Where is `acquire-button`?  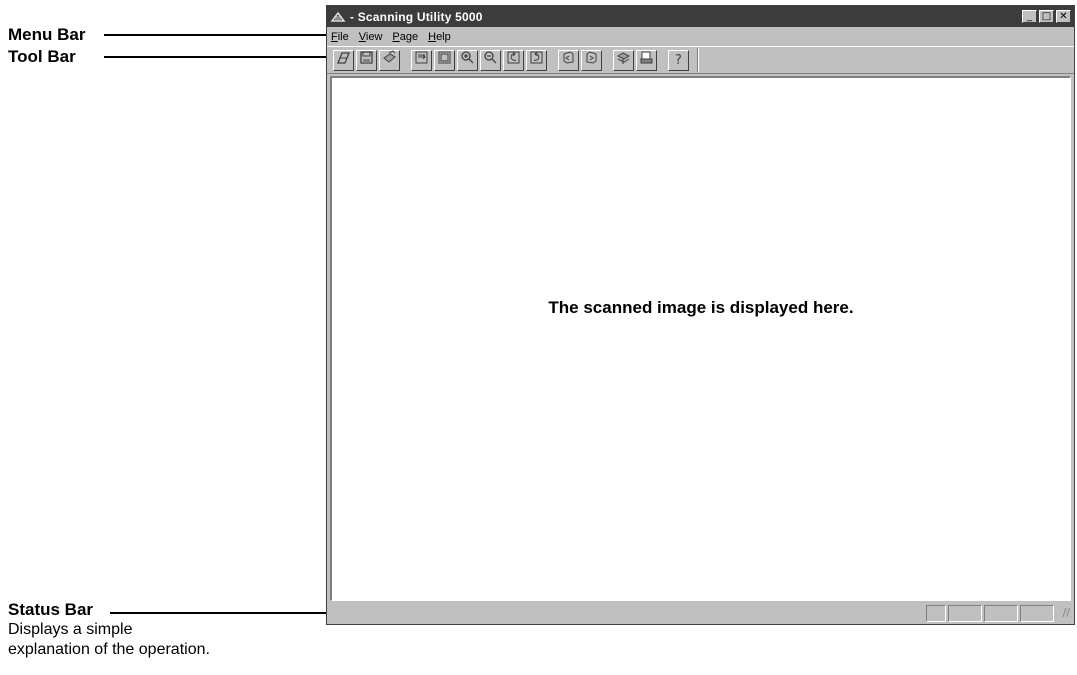 acquire-button is located at coordinates (623, 60).